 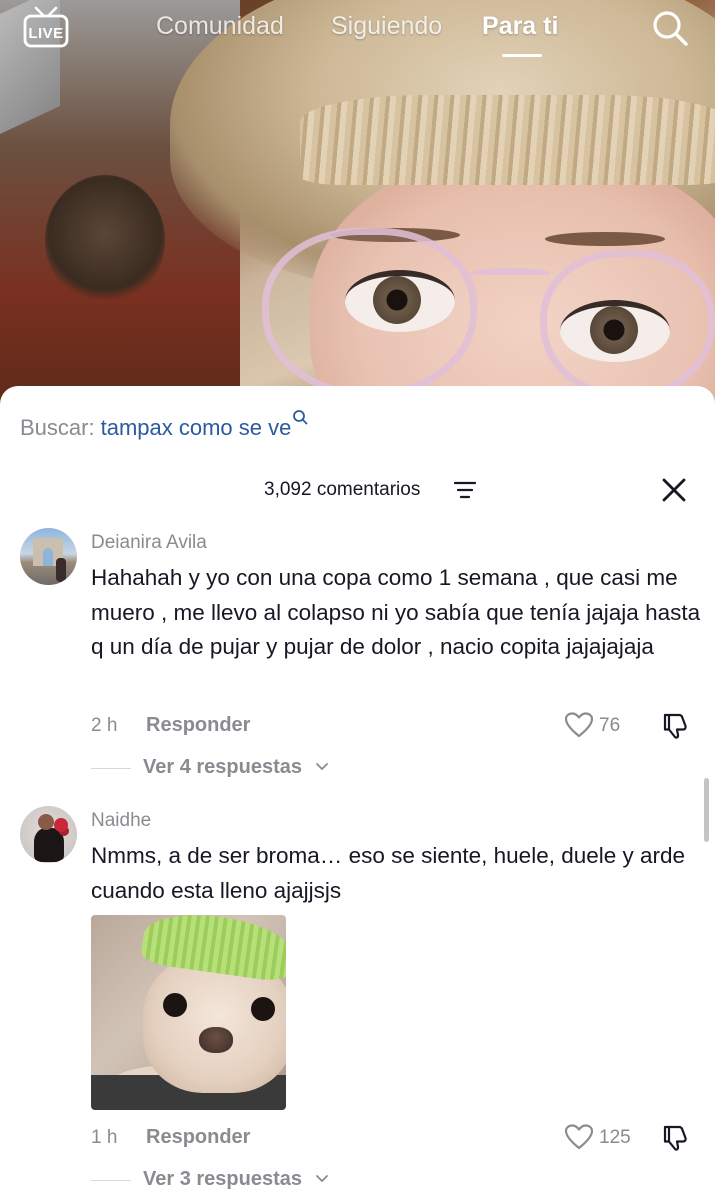 I want to click on view-replies-button: Ver 4 respuestas, so click(x=241, y=768).